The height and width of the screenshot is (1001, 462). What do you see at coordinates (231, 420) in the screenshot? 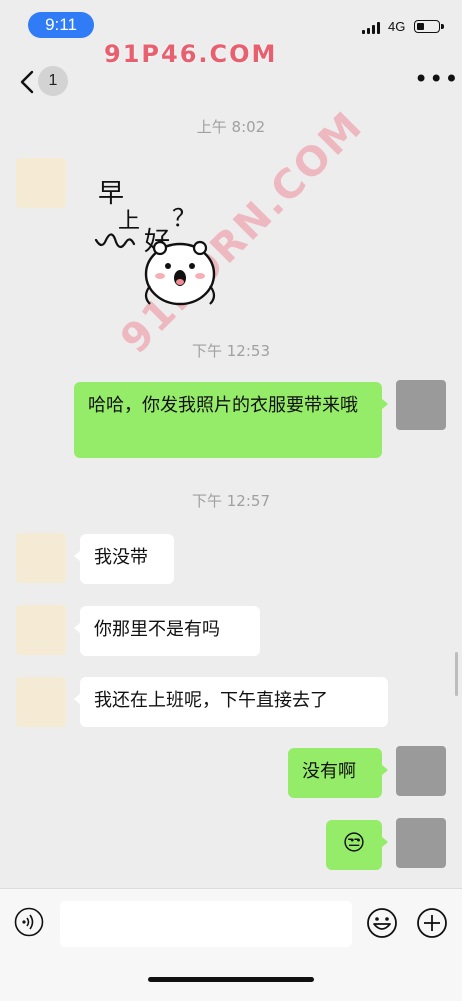
I see `sent-message: 哈哈，你发我照片的衣服要带来哦` at bounding box center [231, 420].